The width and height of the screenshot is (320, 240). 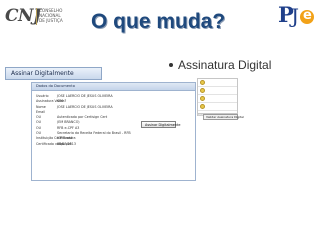 What do you see at coordinates (65, 138) in the screenshot?
I see `field-value: ICP-Brasil` at bounding box center [65, 138].